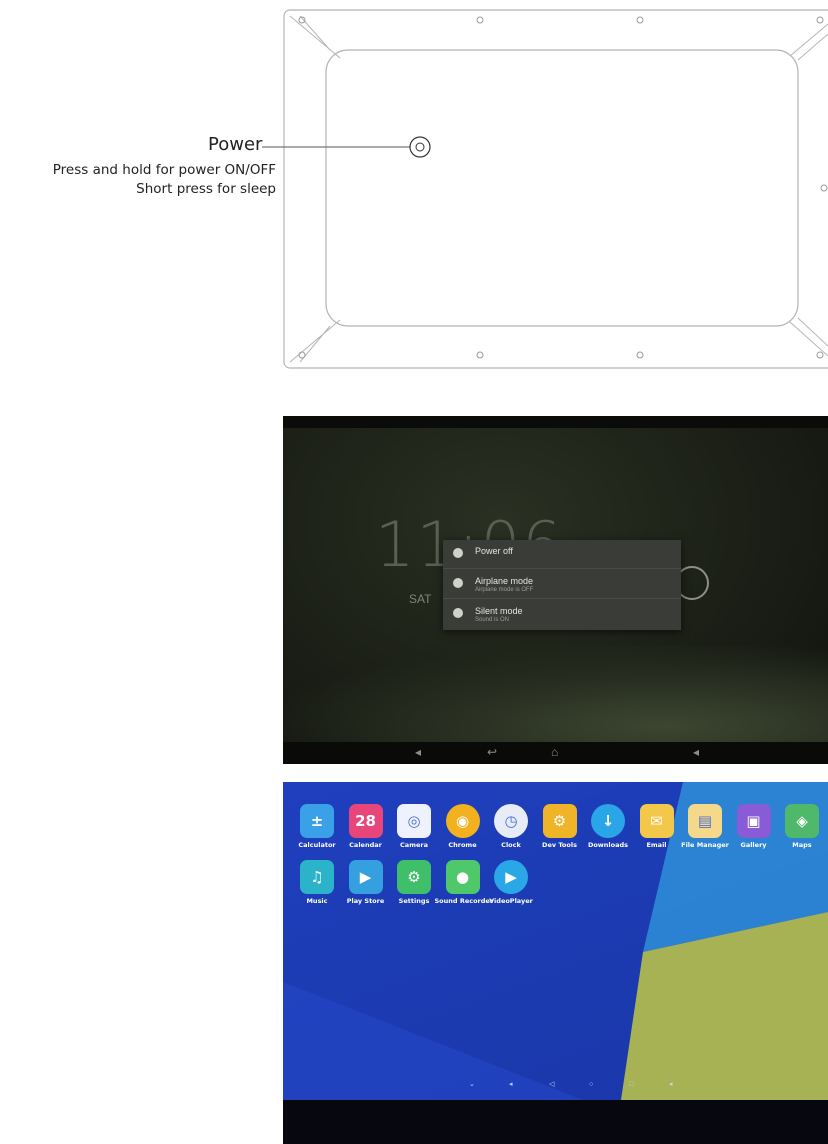  Describe the element at coordinates (462, 821) in the screenshot. I see `chrome-icon: ◉` at that location.